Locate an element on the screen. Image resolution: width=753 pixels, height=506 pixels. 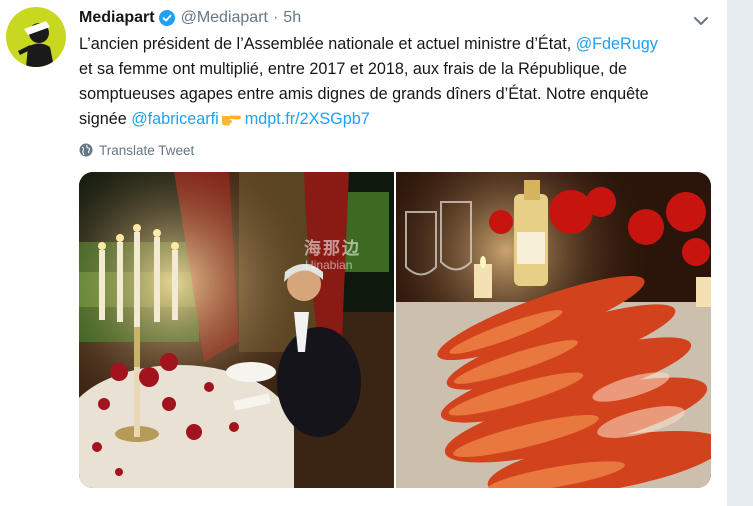
watermark: 海那边 is located at coordinates (332, 248).